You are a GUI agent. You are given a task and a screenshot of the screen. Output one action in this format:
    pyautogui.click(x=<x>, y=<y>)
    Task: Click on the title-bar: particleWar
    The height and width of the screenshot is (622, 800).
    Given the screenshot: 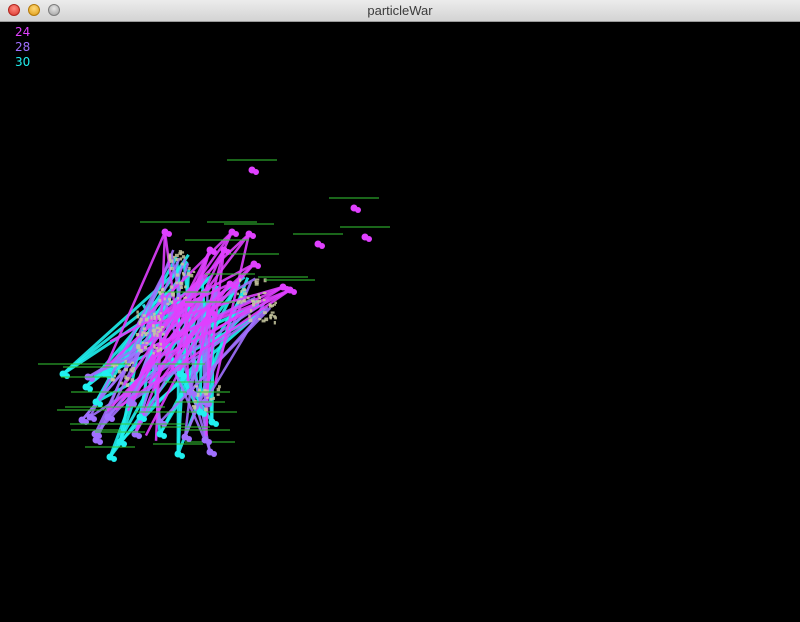 What is the action you would take?
    pyautogui.click(x=400, y=11)
    